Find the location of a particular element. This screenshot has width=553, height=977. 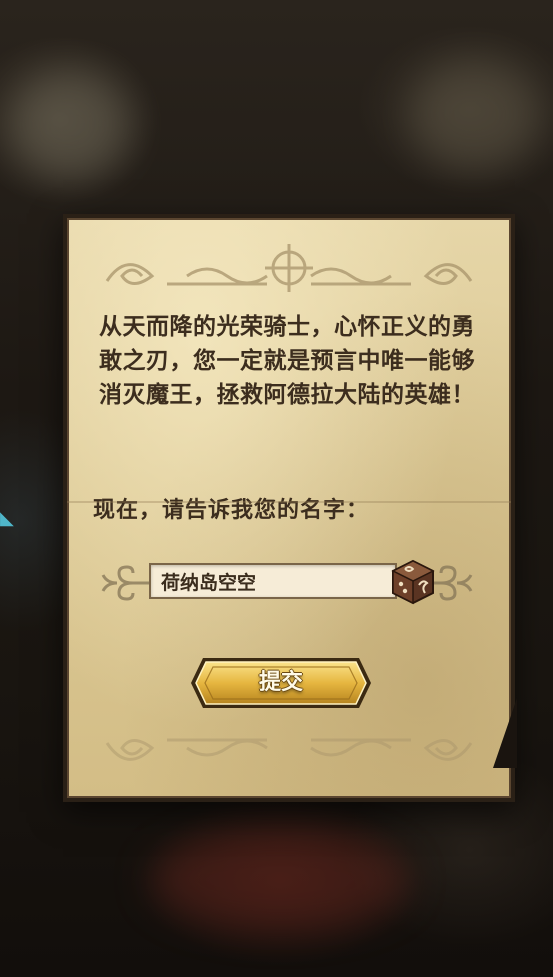

torn-corner is located at coordinates (505, 733).